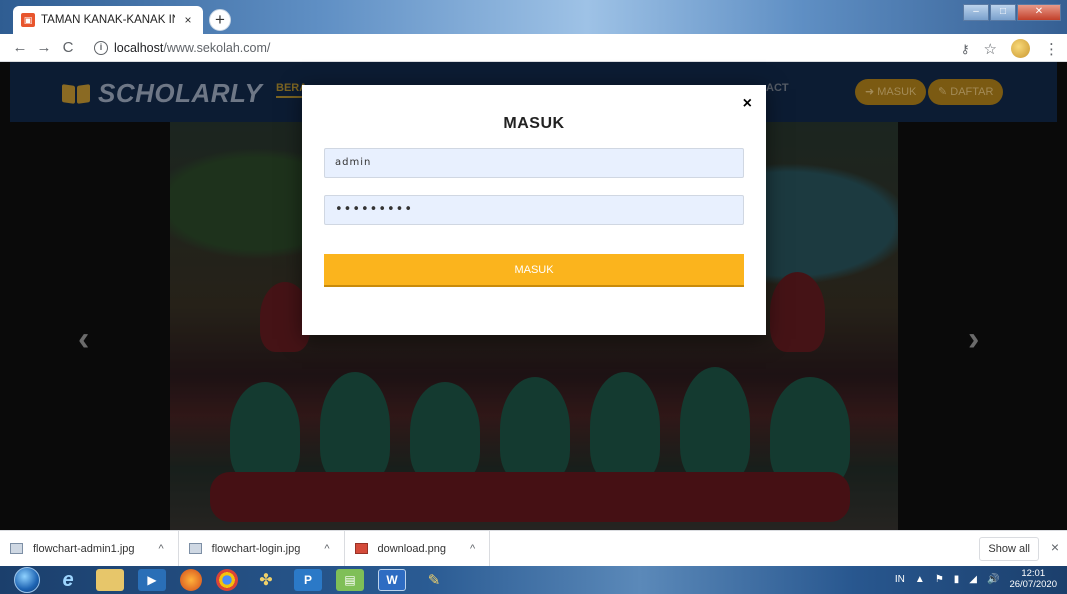 The image size is (1067, 594). What do you see at coordinates (266, 580) in the screenshot?
I see `xampp-icon: ✤` at bounding box center [266, 580].